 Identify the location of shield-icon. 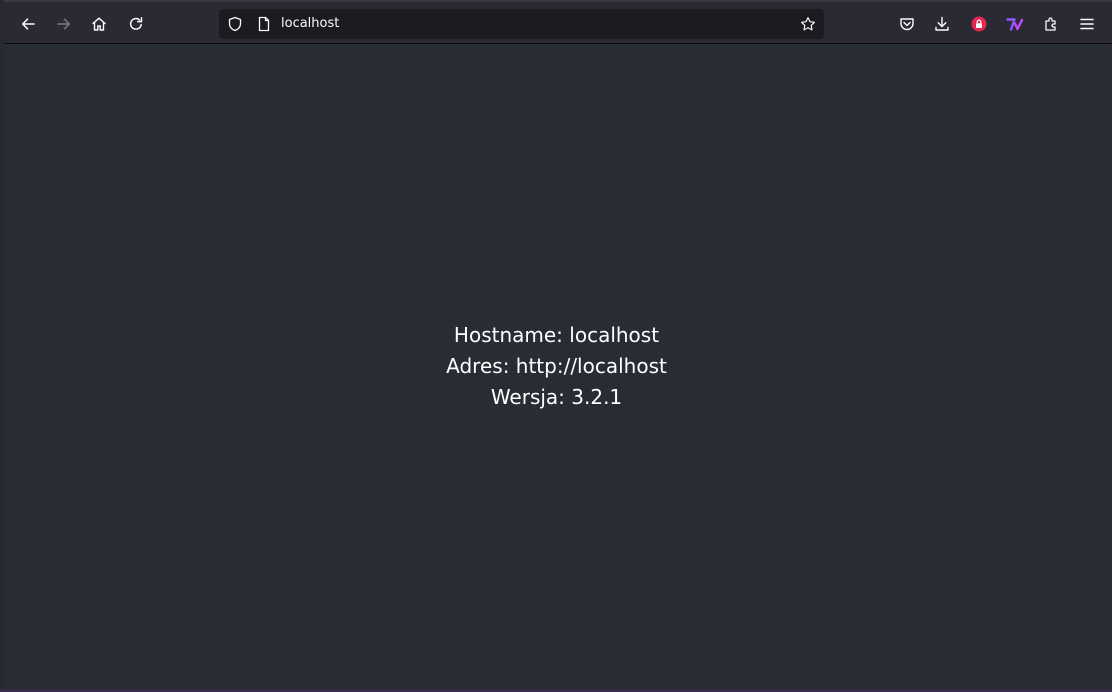
(235, 24).